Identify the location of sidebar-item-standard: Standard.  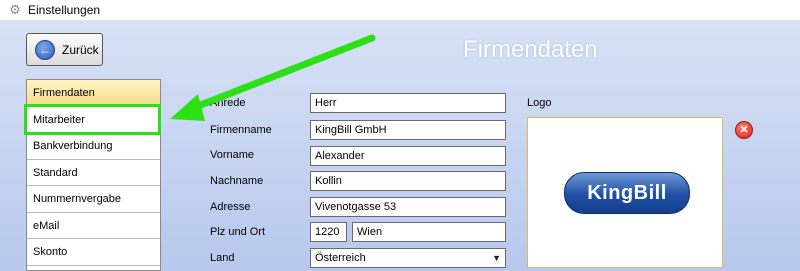
(93, 173).